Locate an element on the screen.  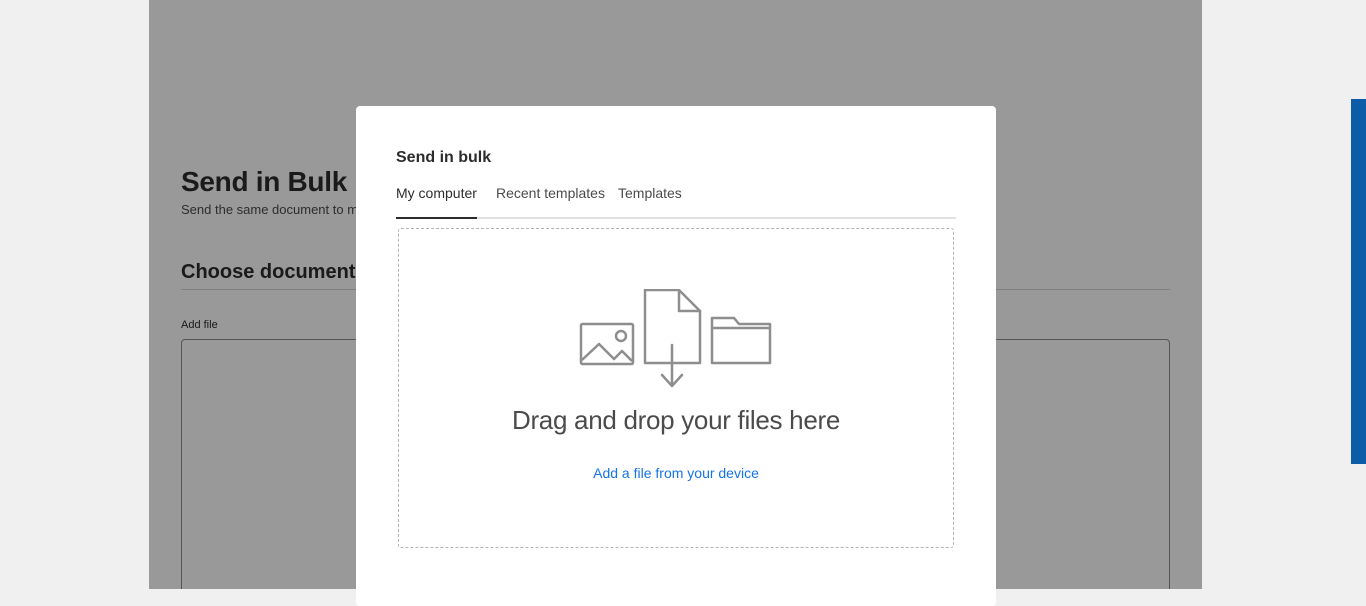
tab-my-computer: My computer is located at coordinates (436, 202).